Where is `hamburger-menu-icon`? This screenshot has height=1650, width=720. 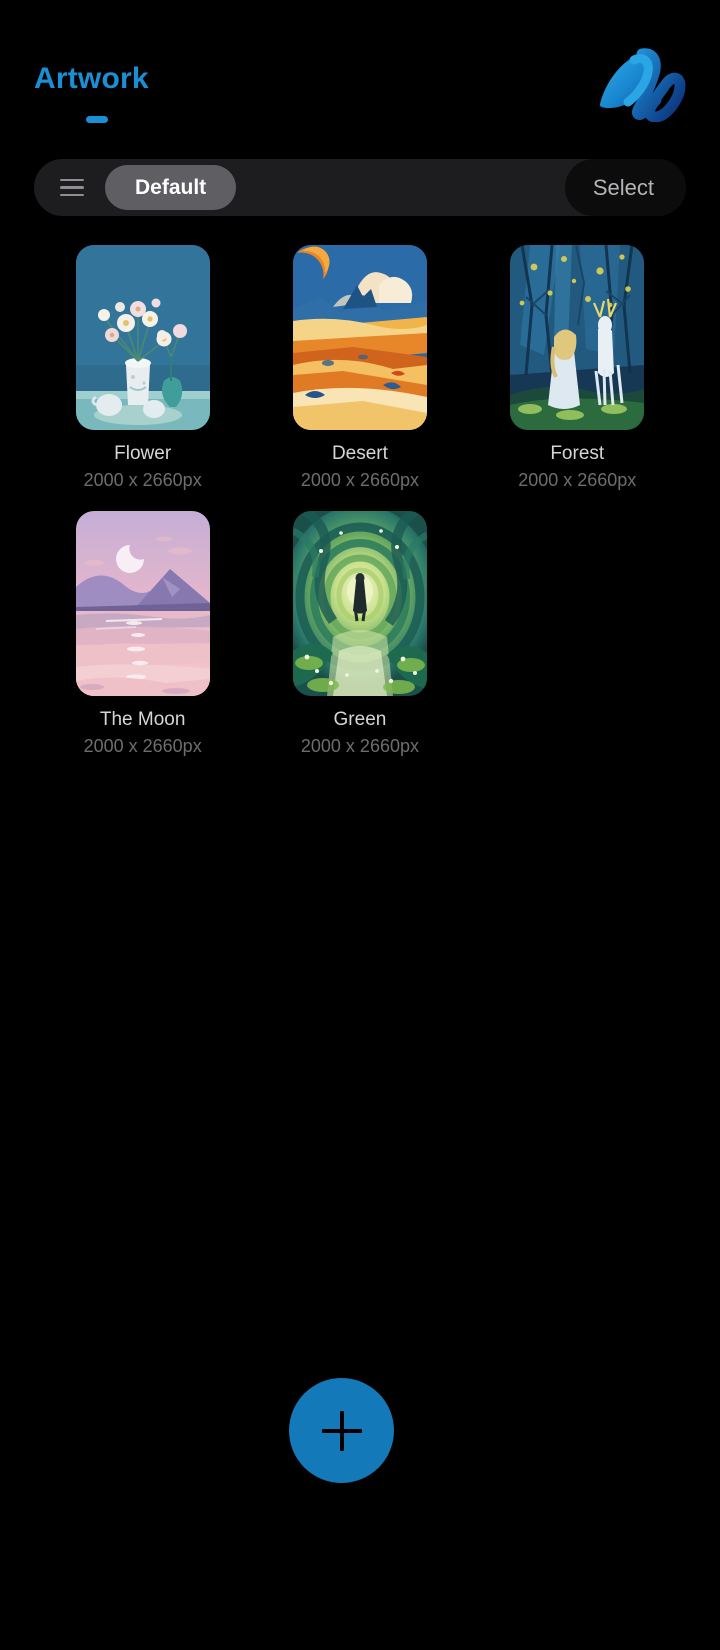
hamburger-menu-icon is located at coordinates (72, 187).